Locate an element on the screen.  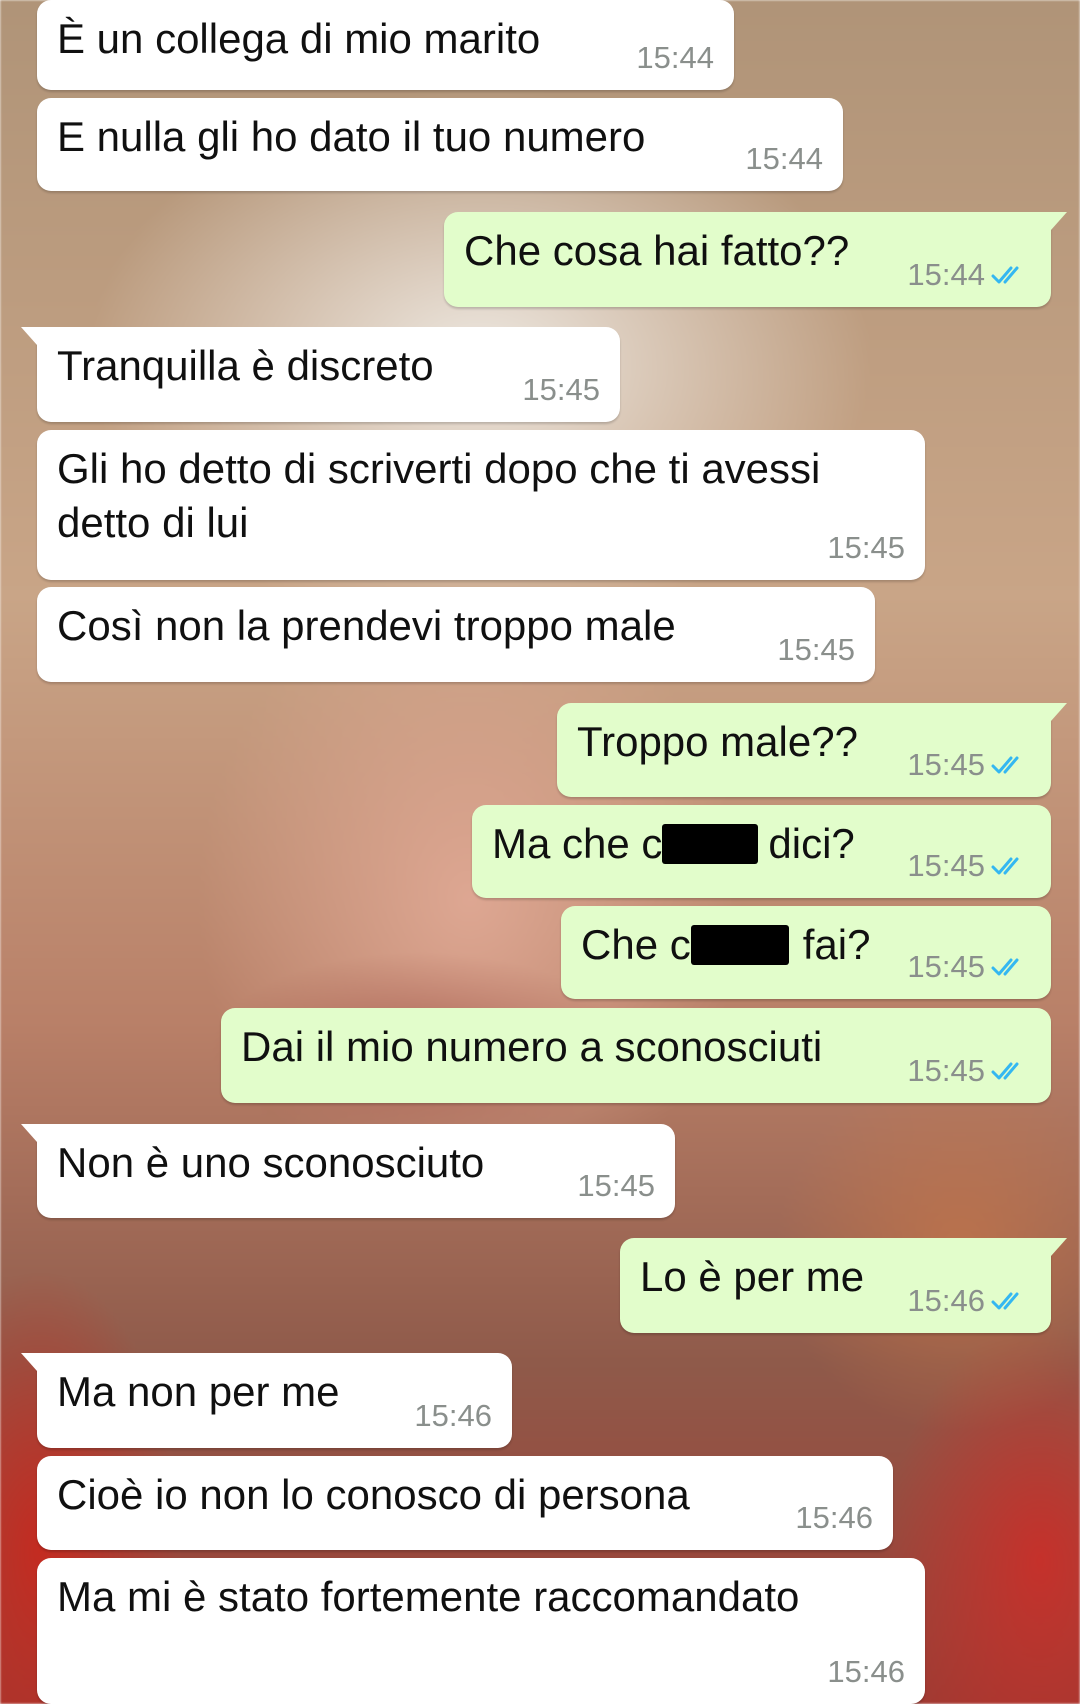
message-text: Che c is located at coordinates (636, 944).